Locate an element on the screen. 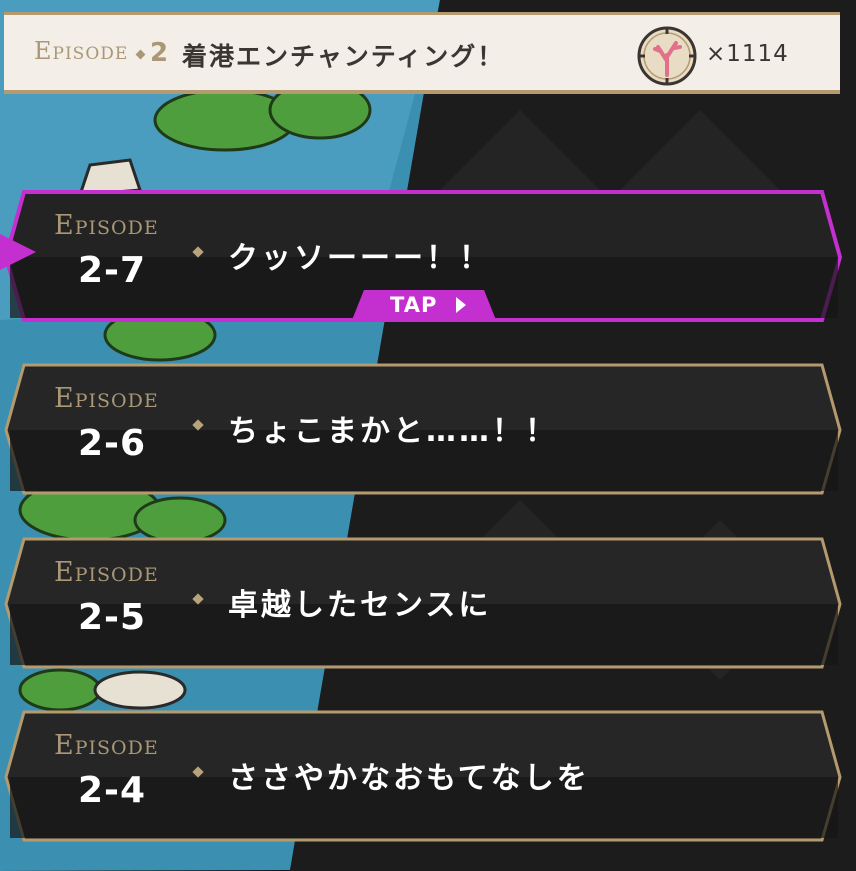 The width and height of the screenshot is (856, 871). header-episode-label: Episode is located at coordinates (81, 51).